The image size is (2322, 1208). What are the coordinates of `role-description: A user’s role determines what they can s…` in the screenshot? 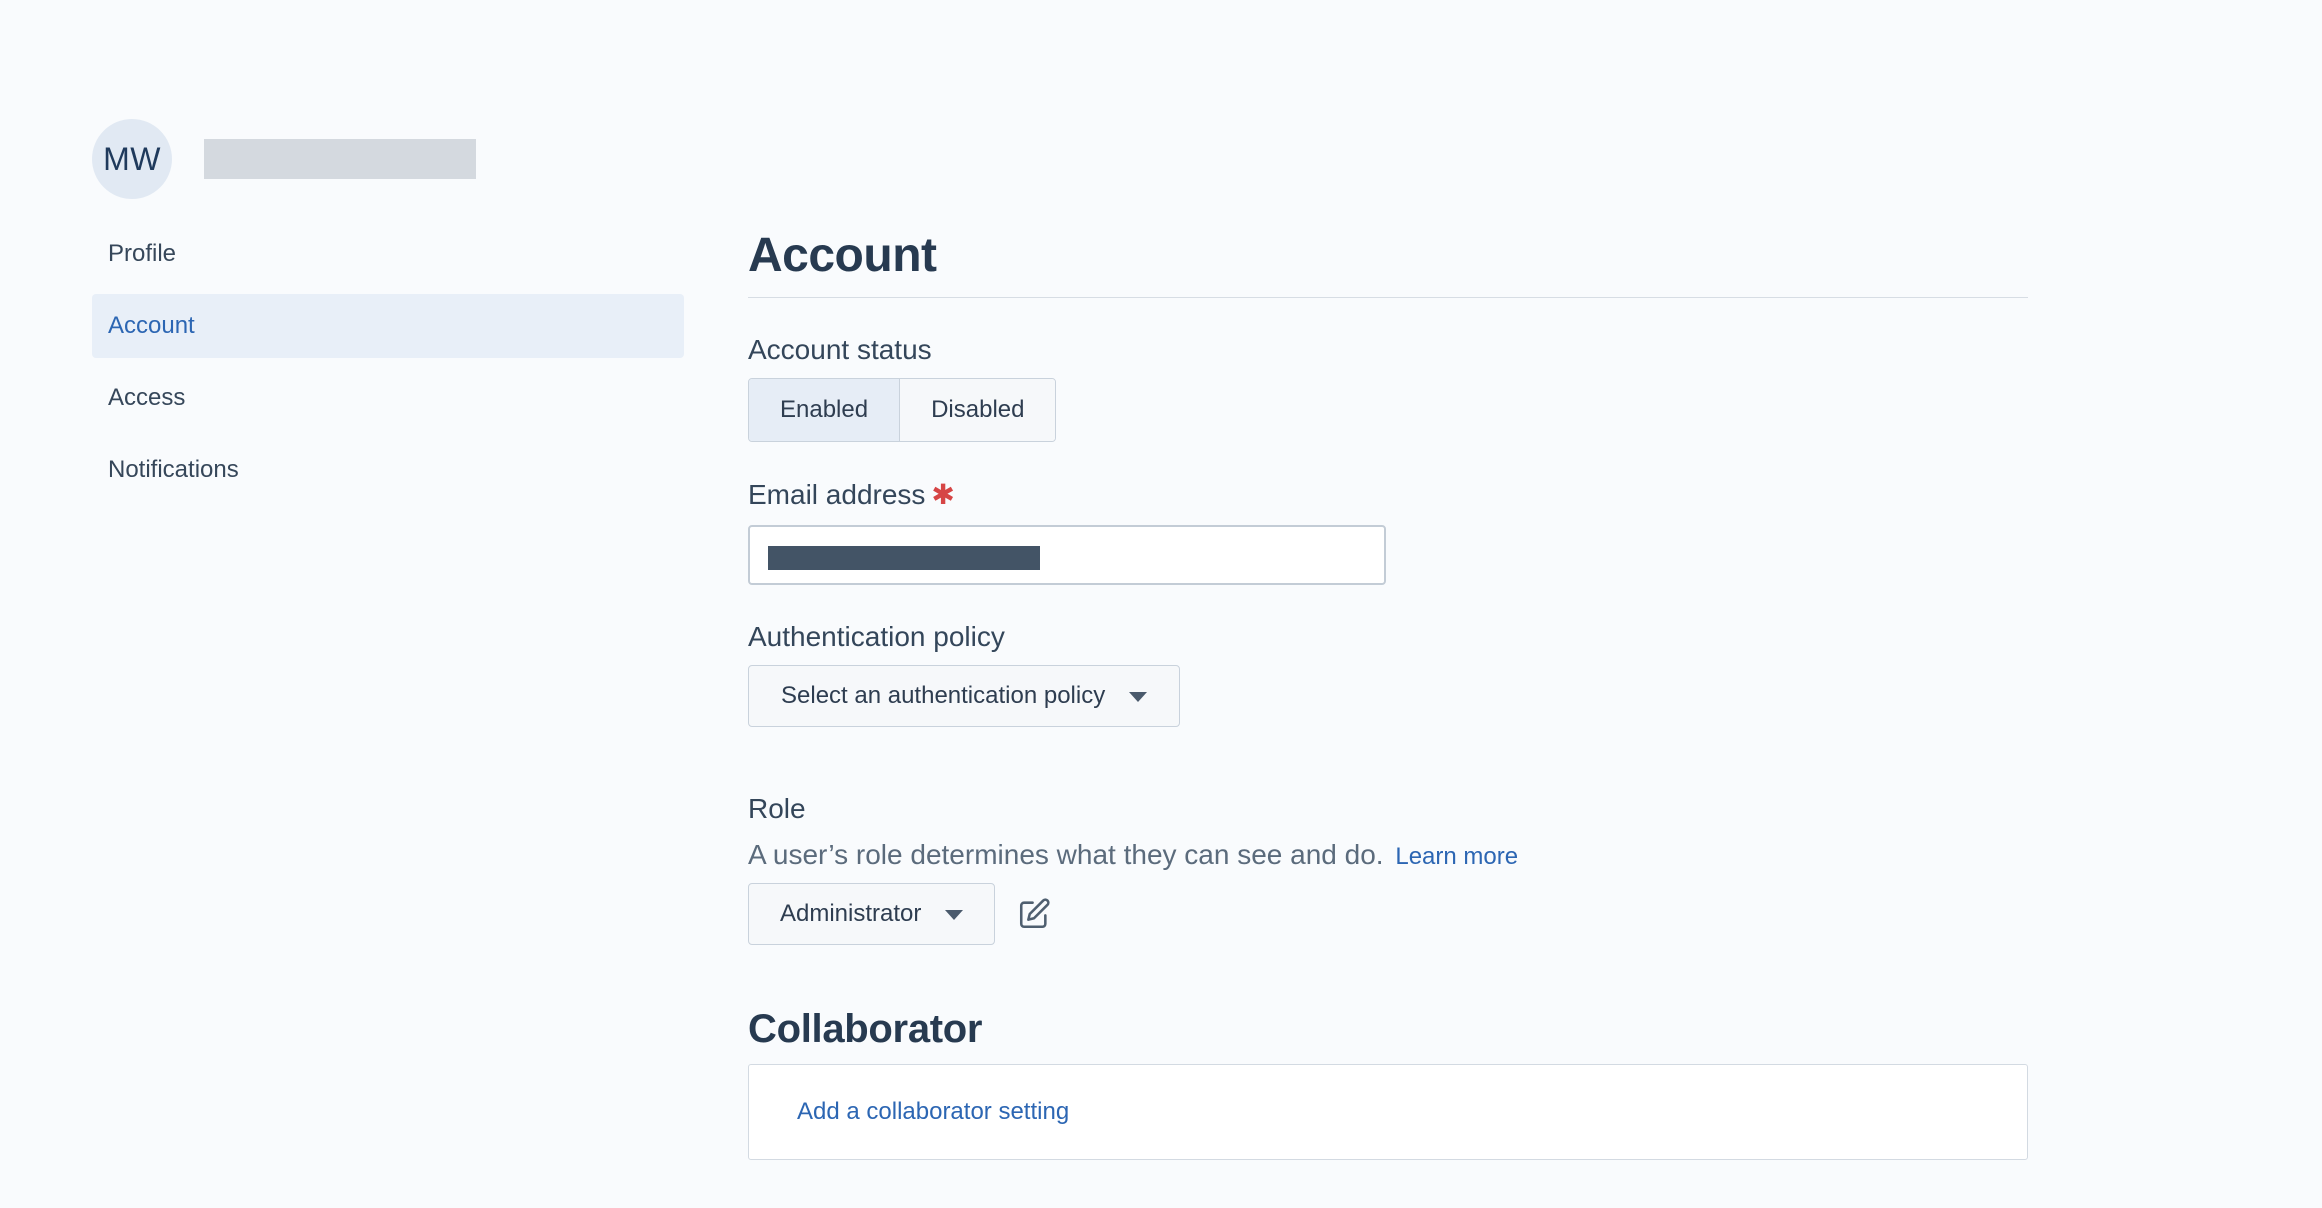 It's located at (1388, 855).